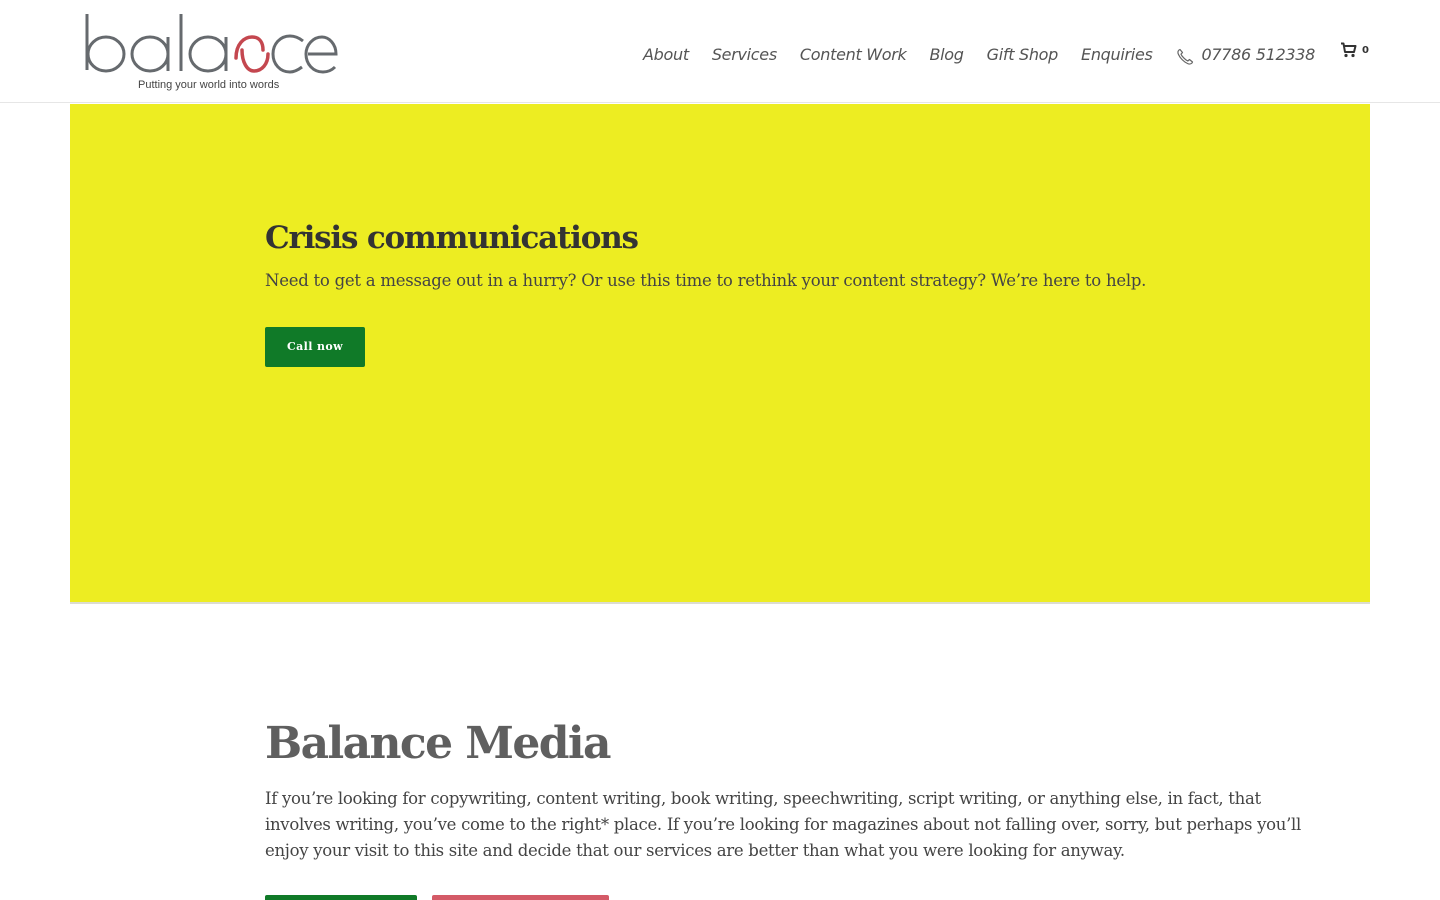  Describe the element at coordinates (1348, 50) in the screenshot. I see `cart-icon` at that location.